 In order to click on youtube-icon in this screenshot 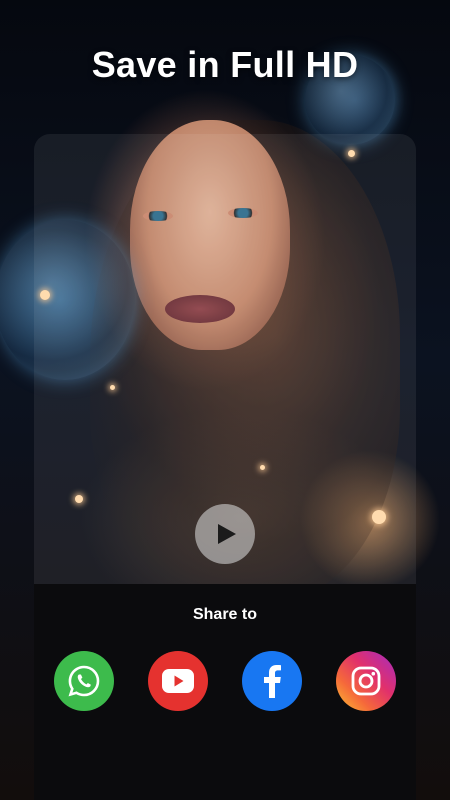, I will do `click(178, 681)`.